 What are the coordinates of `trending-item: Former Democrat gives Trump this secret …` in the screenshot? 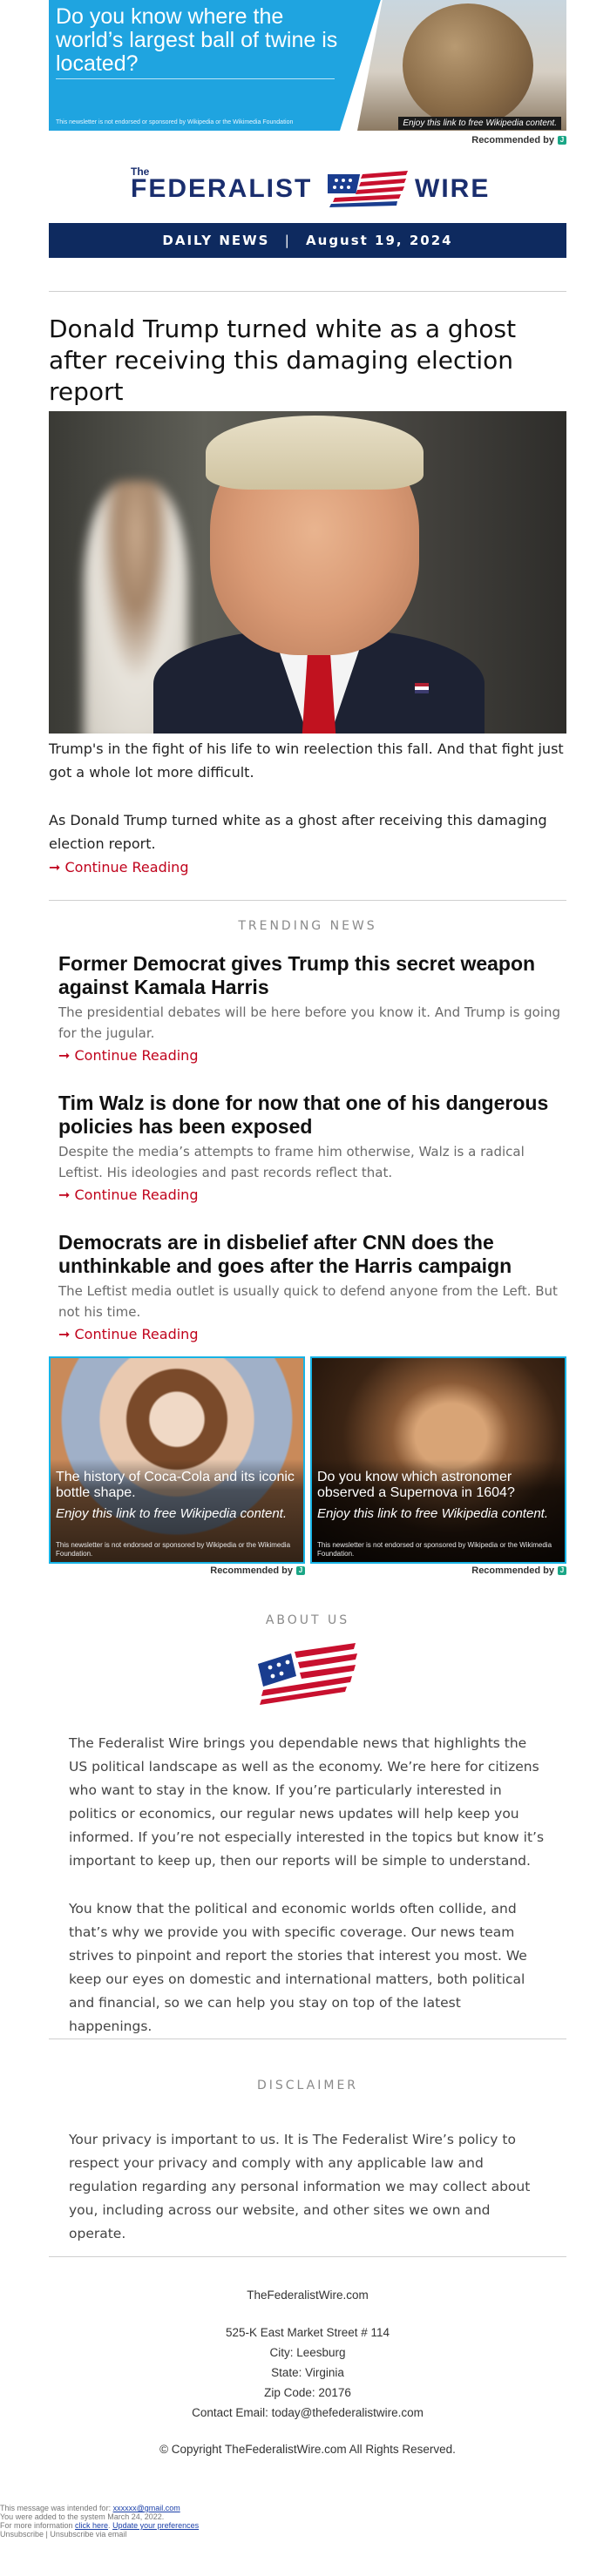 It's located at (312, 1009).